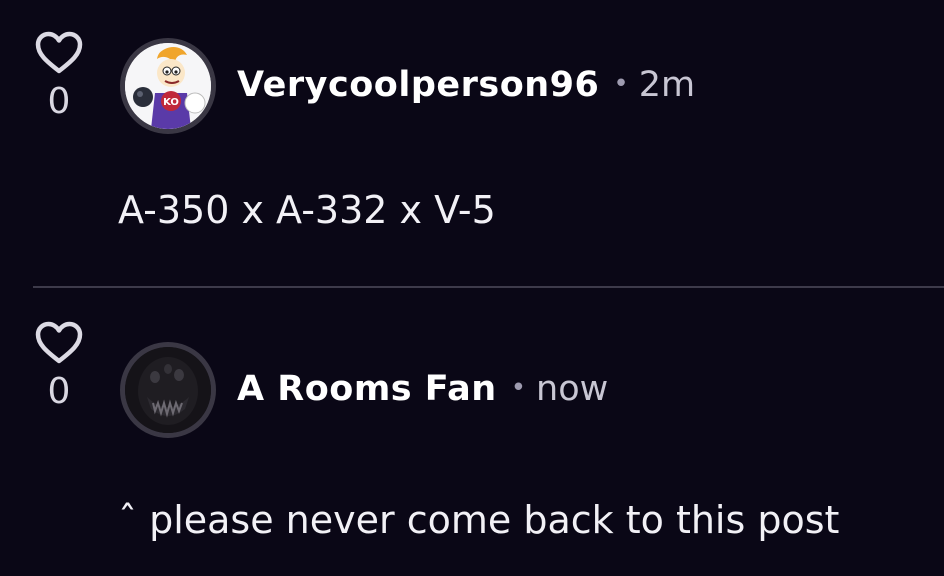  What do you see at coordinates (667, 85) in the screenshot?
I see `timestamp: 2m` at bounding box center [667, 85].